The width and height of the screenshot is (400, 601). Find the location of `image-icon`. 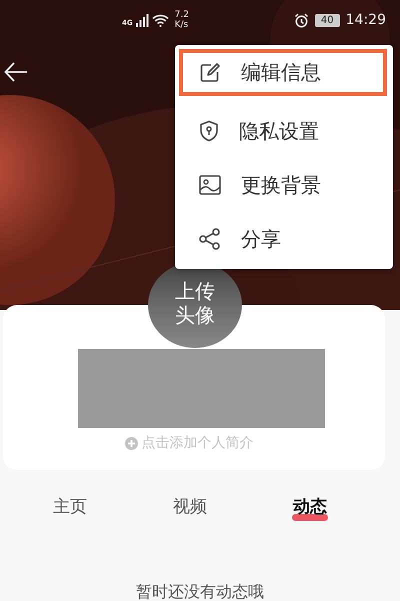

image-icon is located at coordinates (210, 185).